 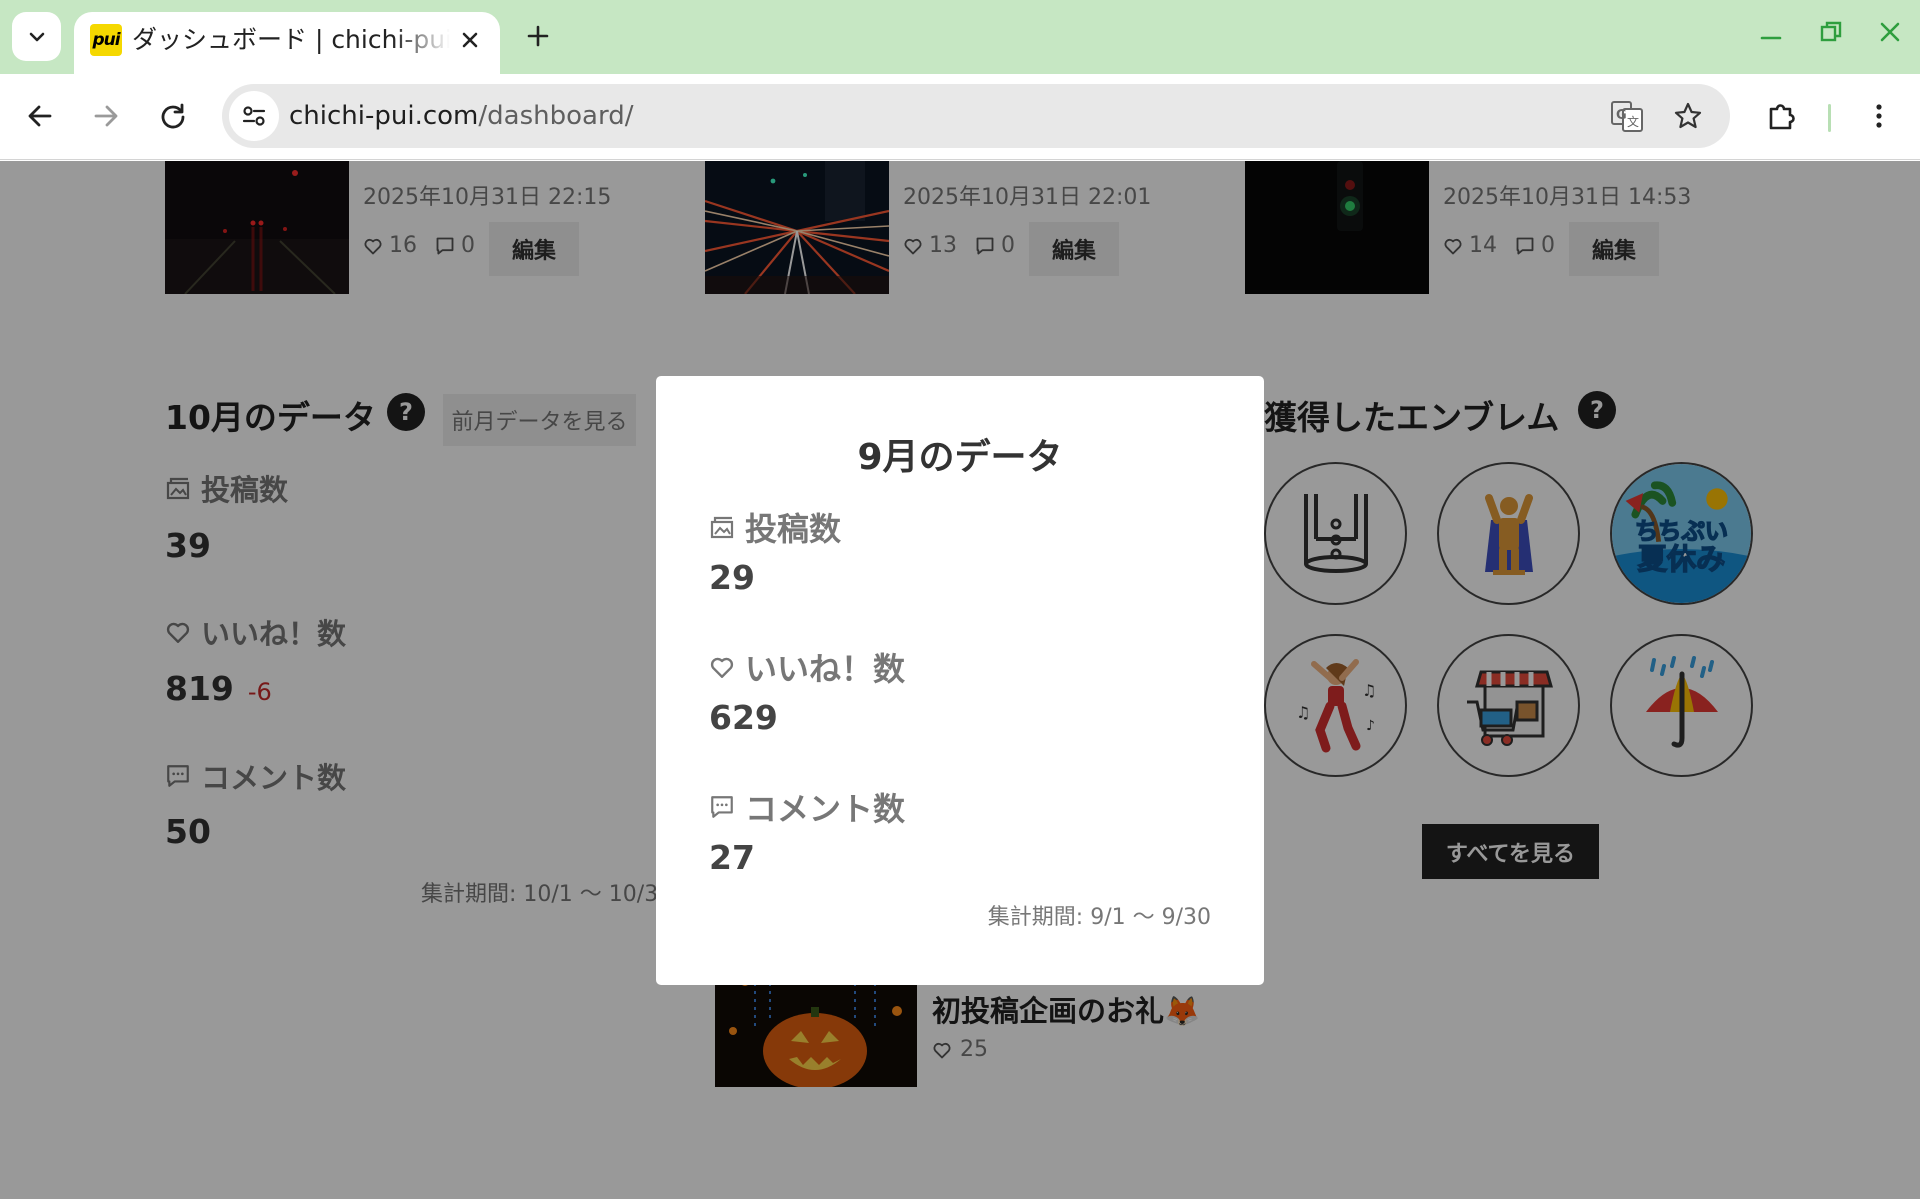 I want to click on translate-icon: G文, so click(x=1627, y=116).